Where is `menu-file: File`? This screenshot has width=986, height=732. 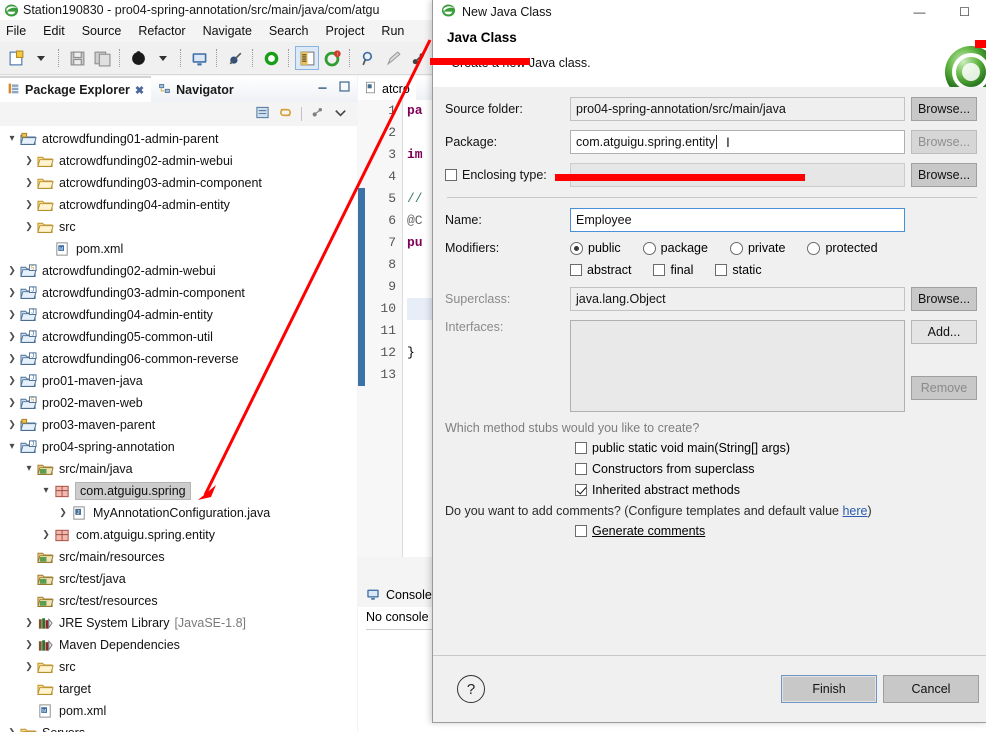 menu-file: File is located at coordinates (16, 31).